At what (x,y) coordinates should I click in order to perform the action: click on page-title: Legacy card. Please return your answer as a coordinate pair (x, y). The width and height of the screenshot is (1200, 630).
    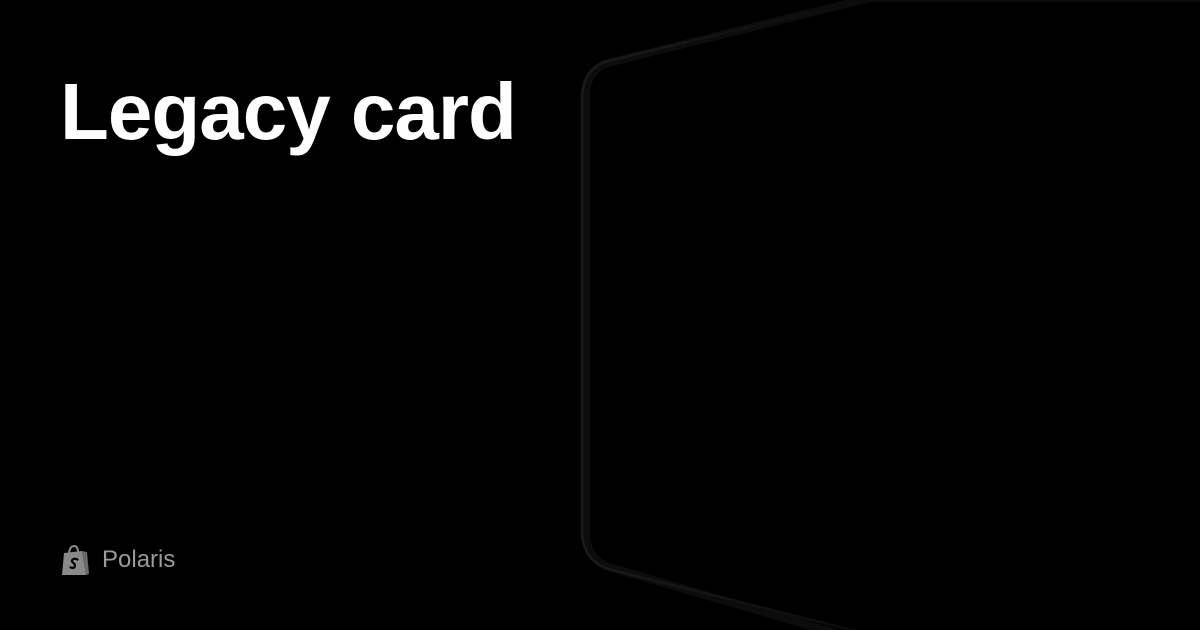
    Looking at the image, I should click on (288, 111).